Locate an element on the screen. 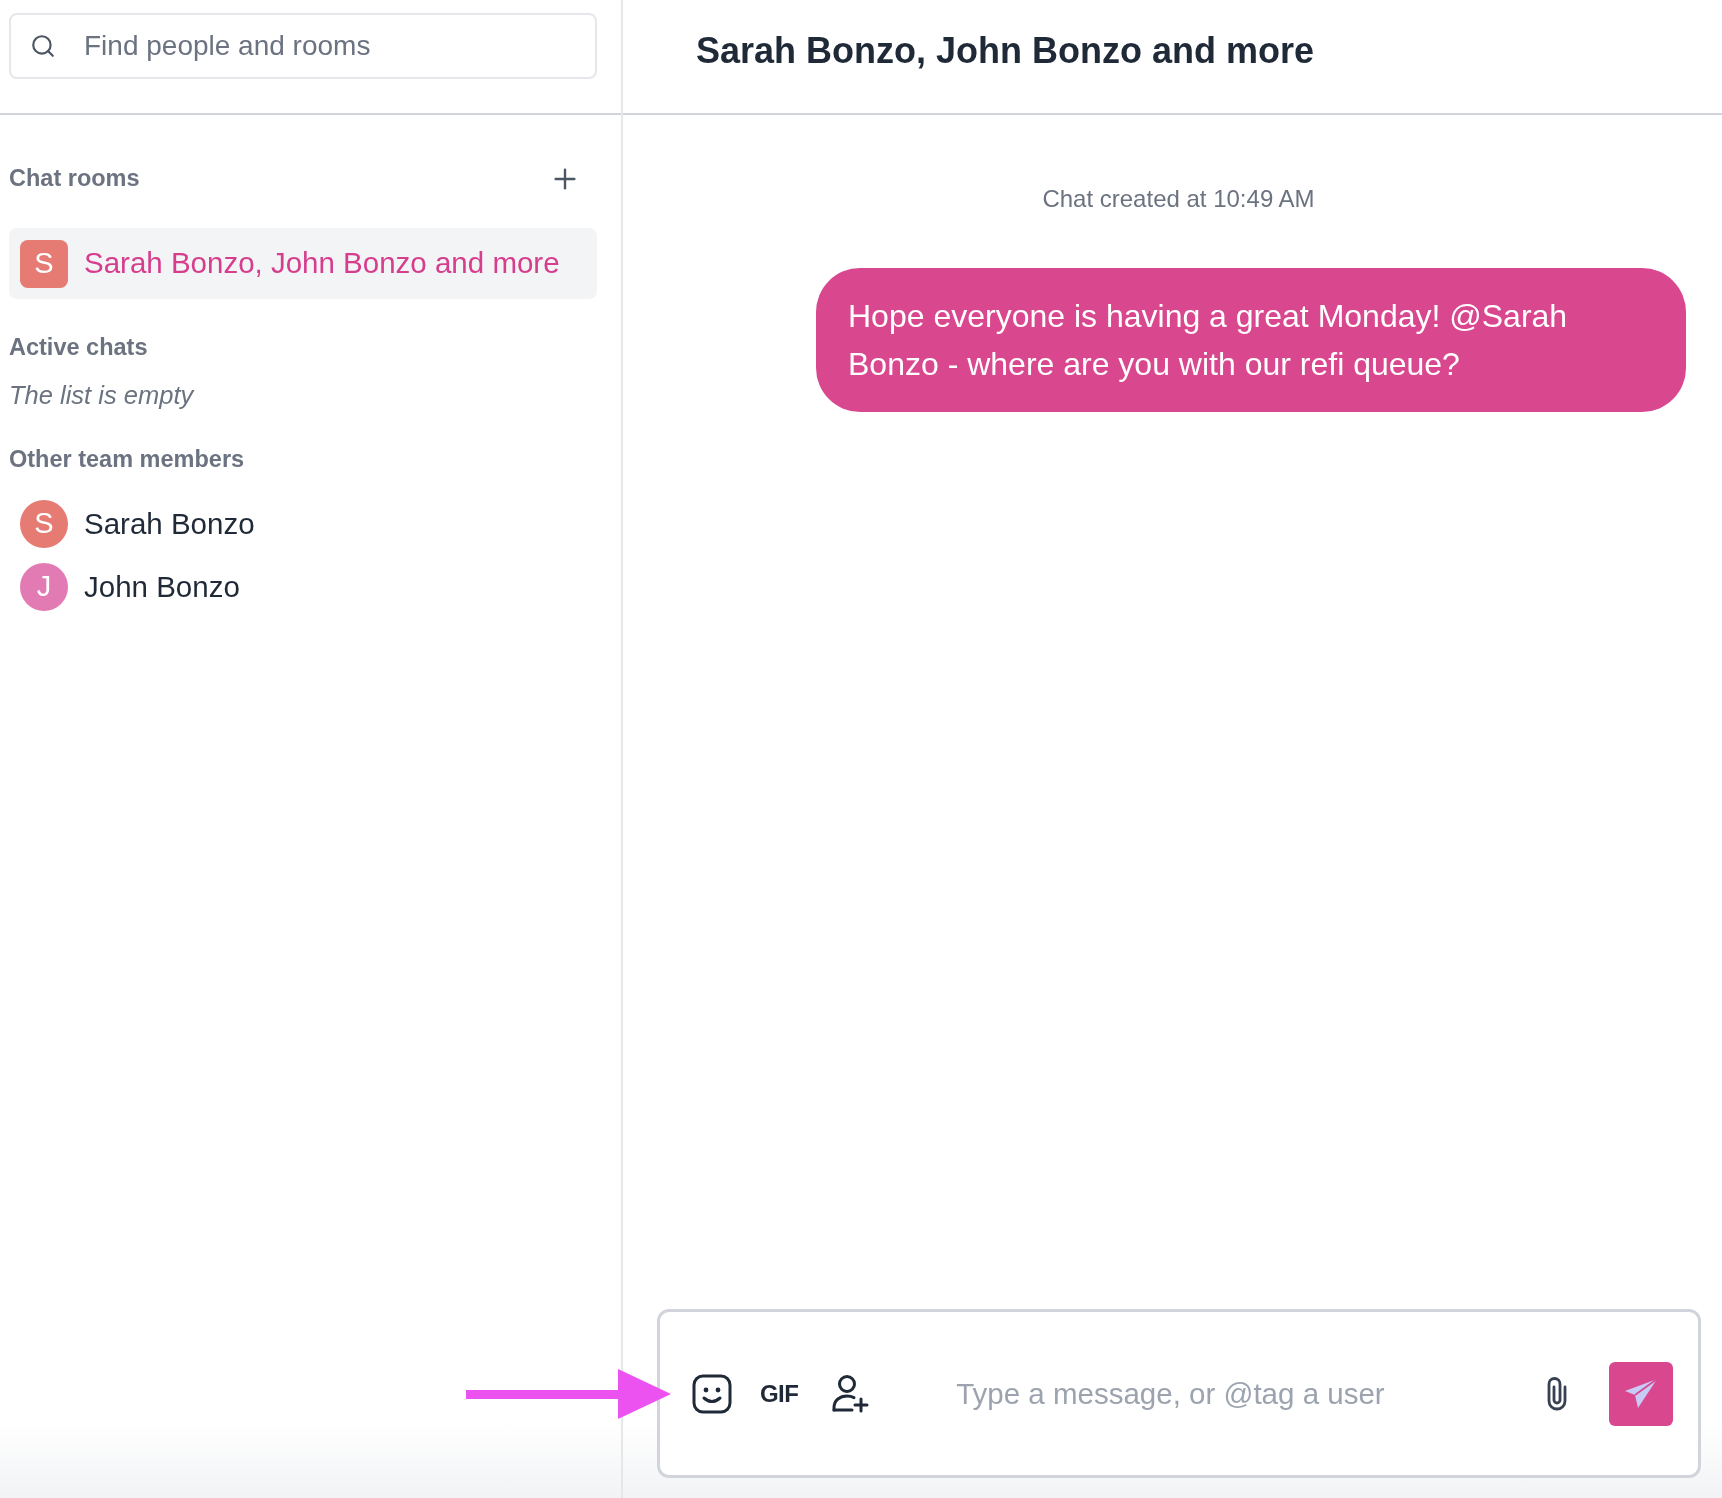 This screenshot has width=1722, height=1498. paper-plane-icon is located at coordinates (1641, 1393).